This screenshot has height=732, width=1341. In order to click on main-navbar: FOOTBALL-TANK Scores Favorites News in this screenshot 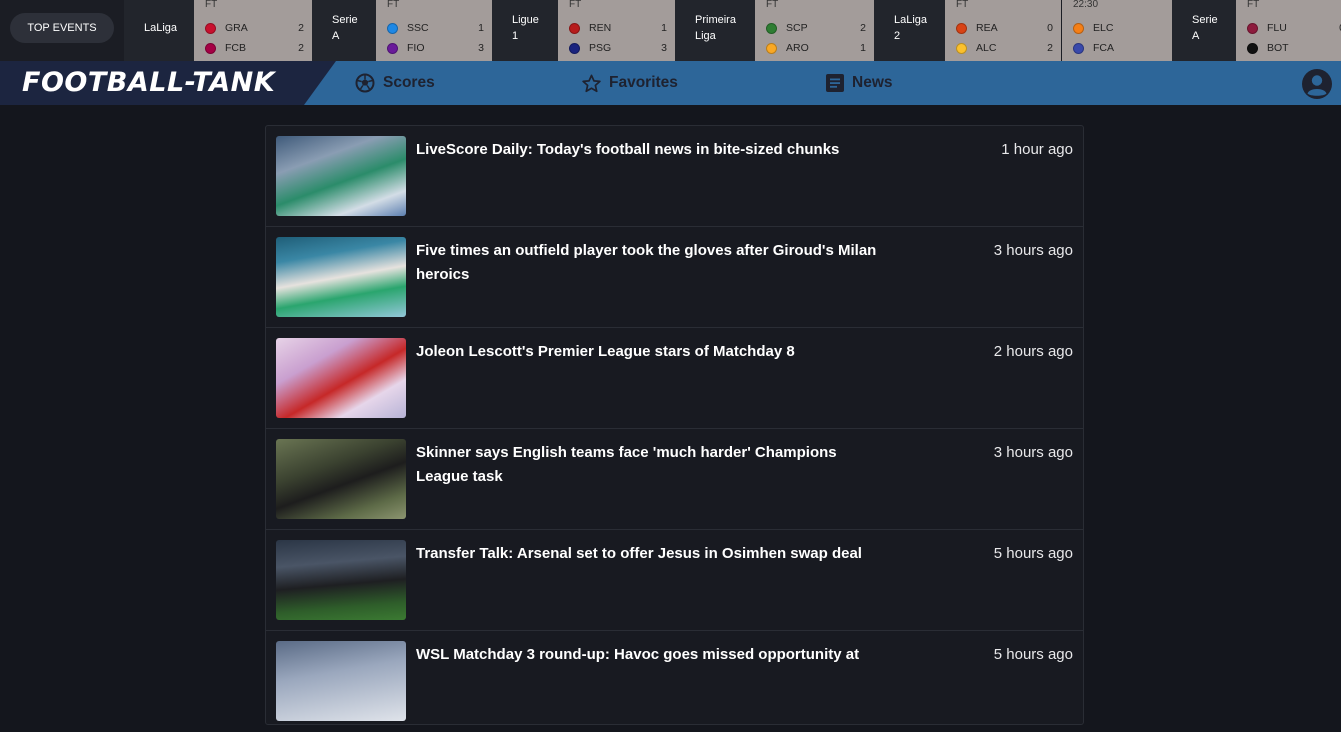, I will do `click(670, 83)`.